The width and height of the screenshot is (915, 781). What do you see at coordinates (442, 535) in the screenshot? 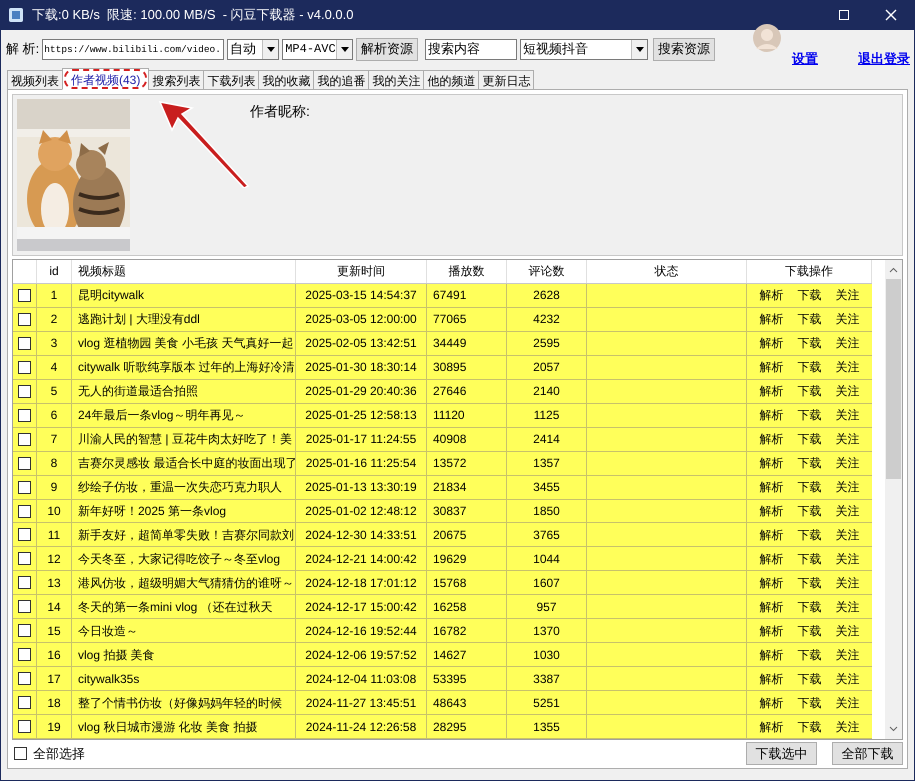
I see `table-row: 11 新手友好，超简单零失败！吉赛尔同款刘 2024-12-30 14:33:51 20675 3765 解析 下载 关注` at bounding box center [442, 535].